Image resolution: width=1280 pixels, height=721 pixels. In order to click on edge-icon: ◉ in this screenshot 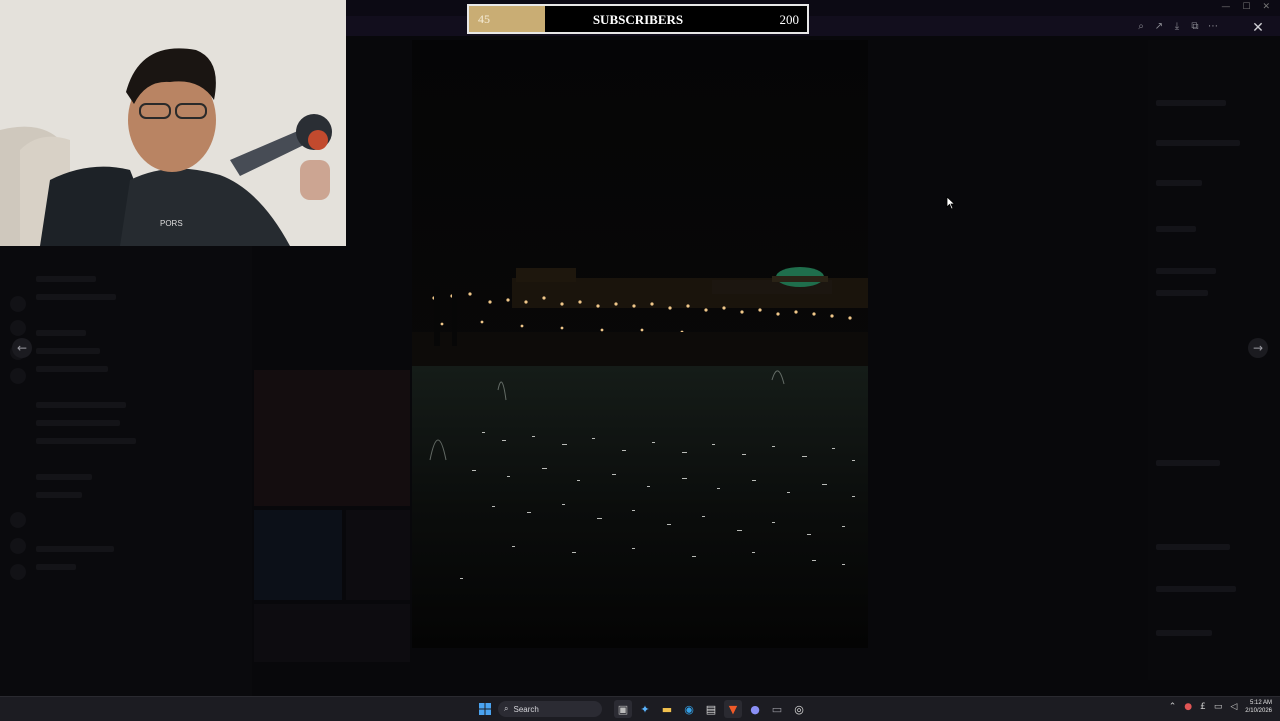, I will do `click(689, 709)`.